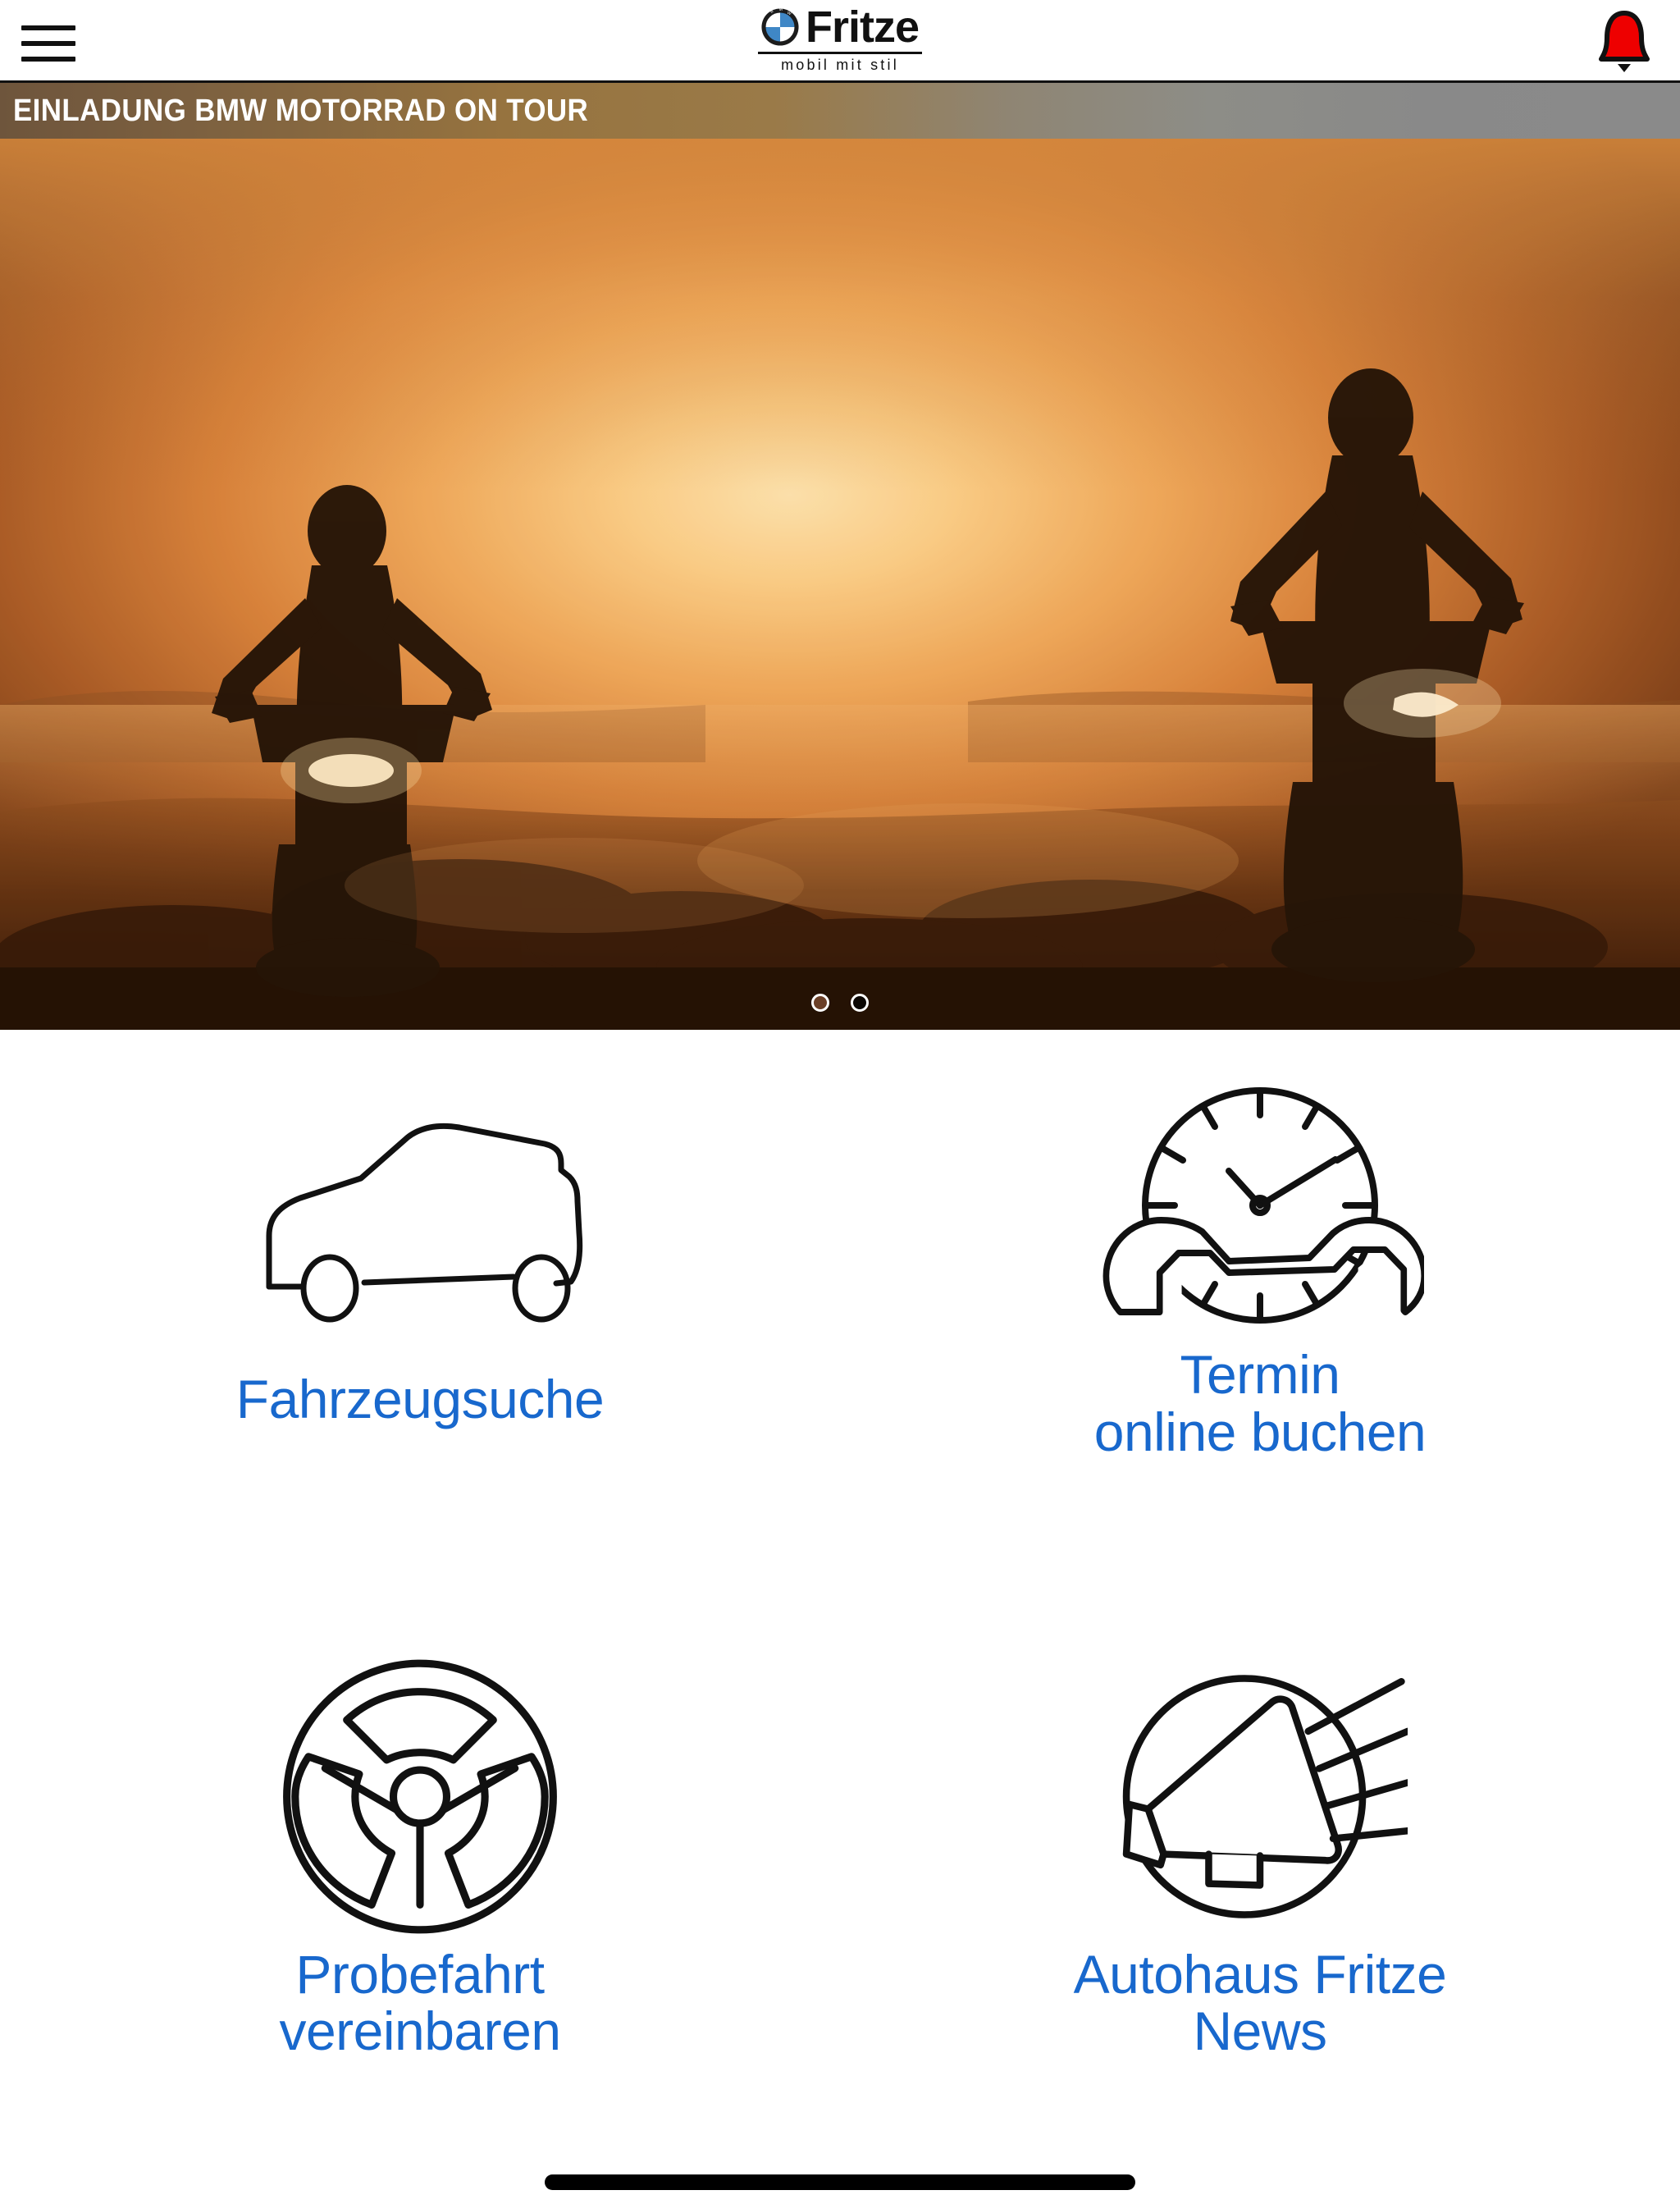  Describe the element at coordinates (780, 27) in the screenshot. I see `bmw-roundel-icon: B M W` at that location.